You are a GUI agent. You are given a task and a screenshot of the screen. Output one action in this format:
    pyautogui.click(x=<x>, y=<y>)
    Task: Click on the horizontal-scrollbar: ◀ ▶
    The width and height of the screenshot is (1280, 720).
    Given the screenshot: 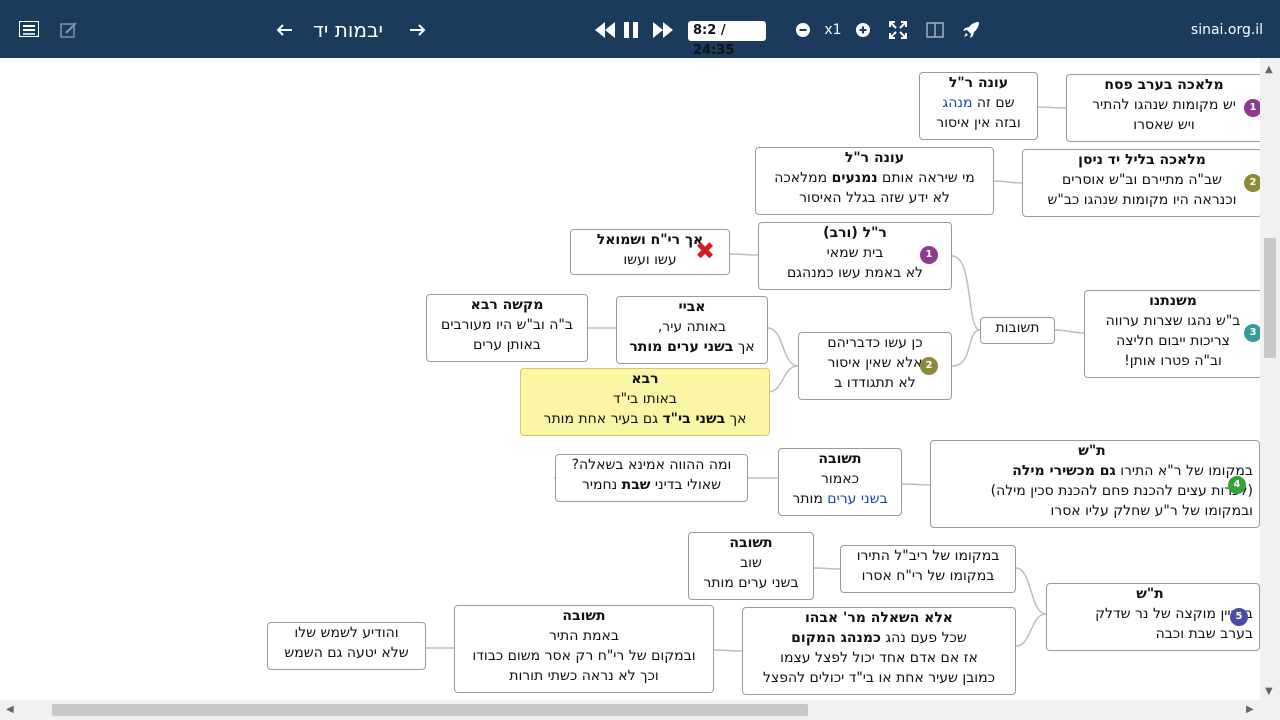 What is the action you would take?
    pyautogui.click(x=630, y=710)
    